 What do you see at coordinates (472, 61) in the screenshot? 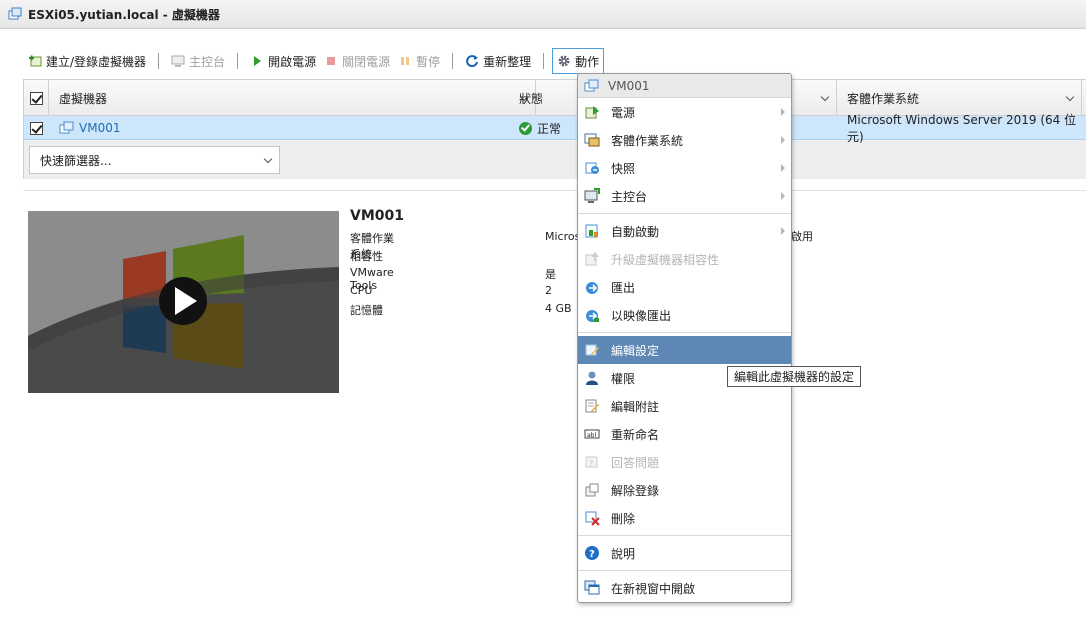
I see `refresh-icon` at bounding box center [472, 61].